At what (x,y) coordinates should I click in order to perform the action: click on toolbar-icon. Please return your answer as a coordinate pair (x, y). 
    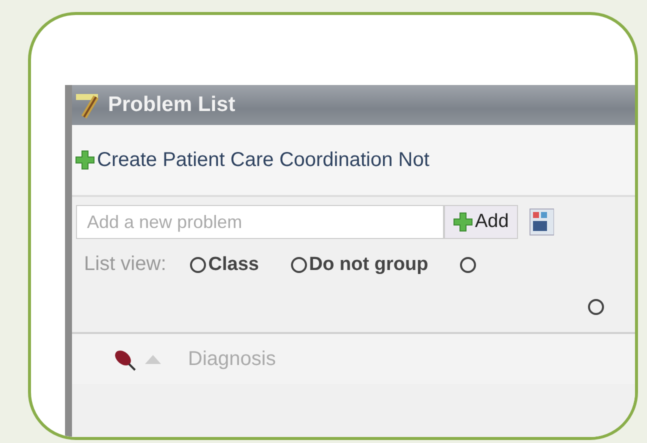
    Looking at the image, I should click on (541, 222).